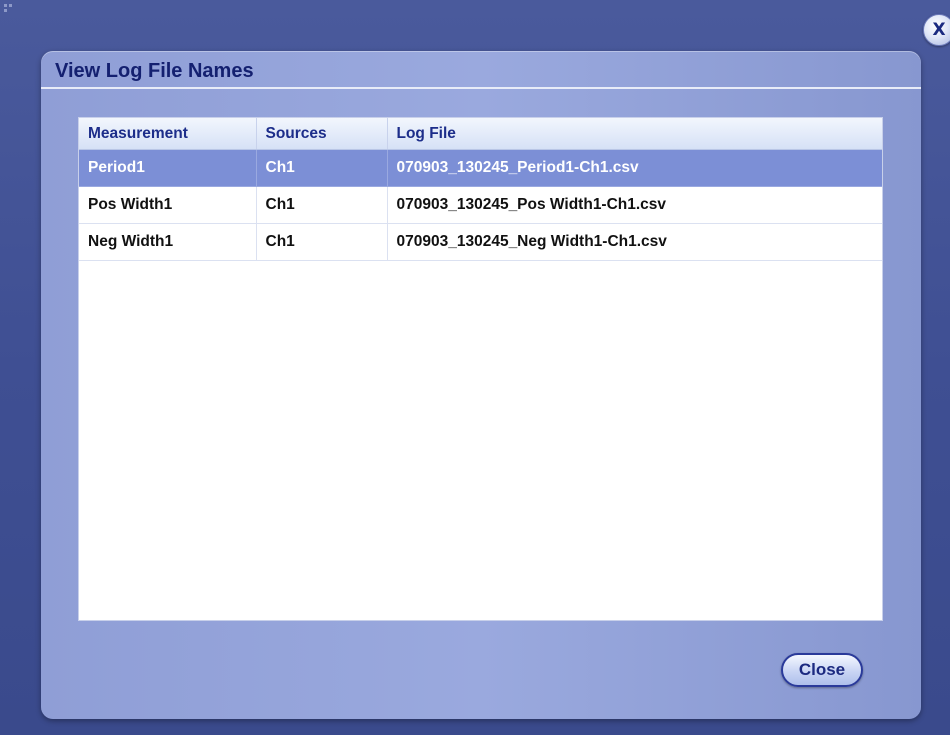 The height and width of the screenshot is (735, 950). Describe the element at coordinates (154, 71) in the screenshot. I see `dialog-title: View Log File Names` at that location.